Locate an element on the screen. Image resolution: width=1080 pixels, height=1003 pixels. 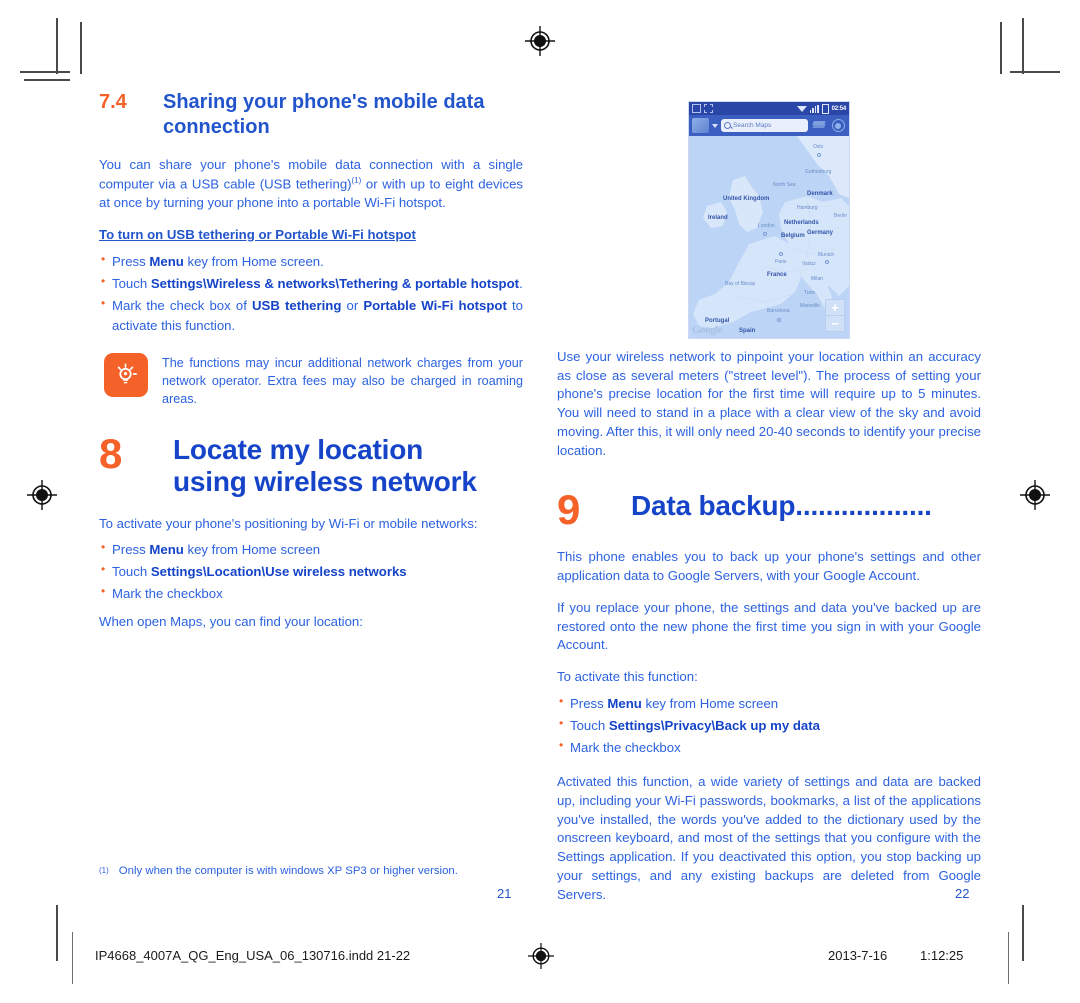
my-location-icon is located at coordinates (838, 125).